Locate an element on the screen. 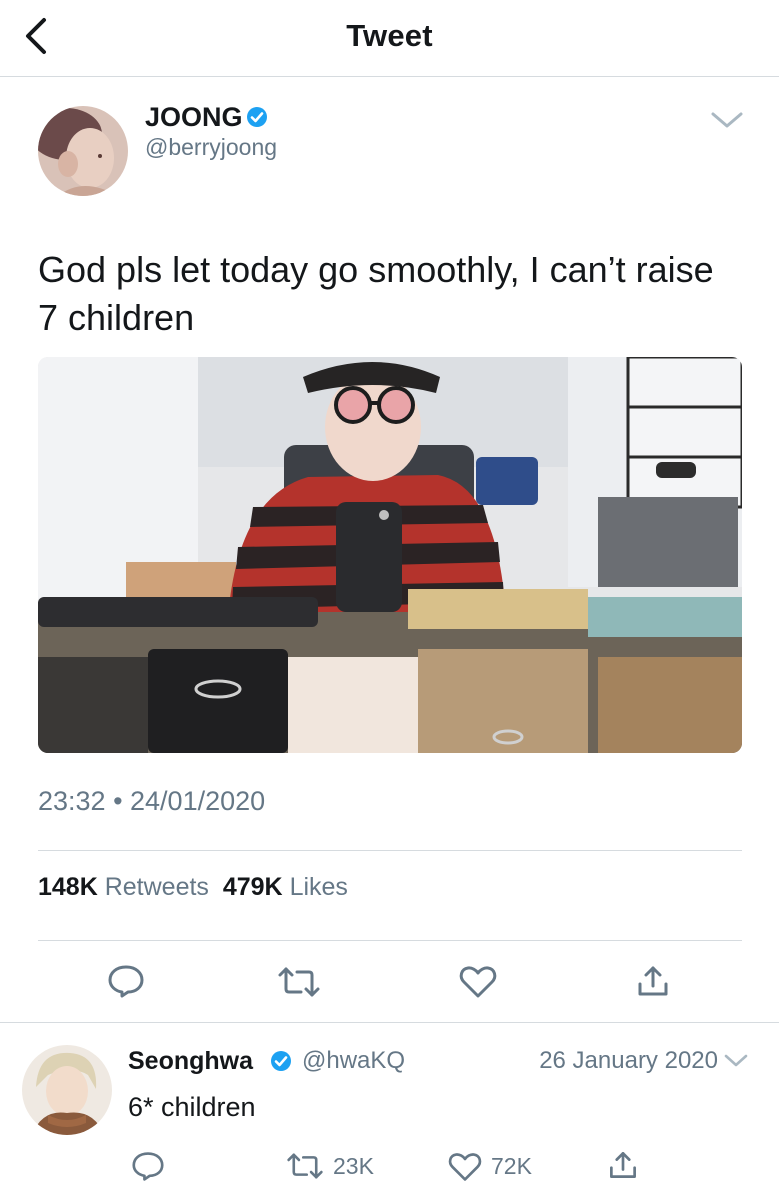 The image size is (779, 1200). more-options-button is located at coordinates (727, 122).